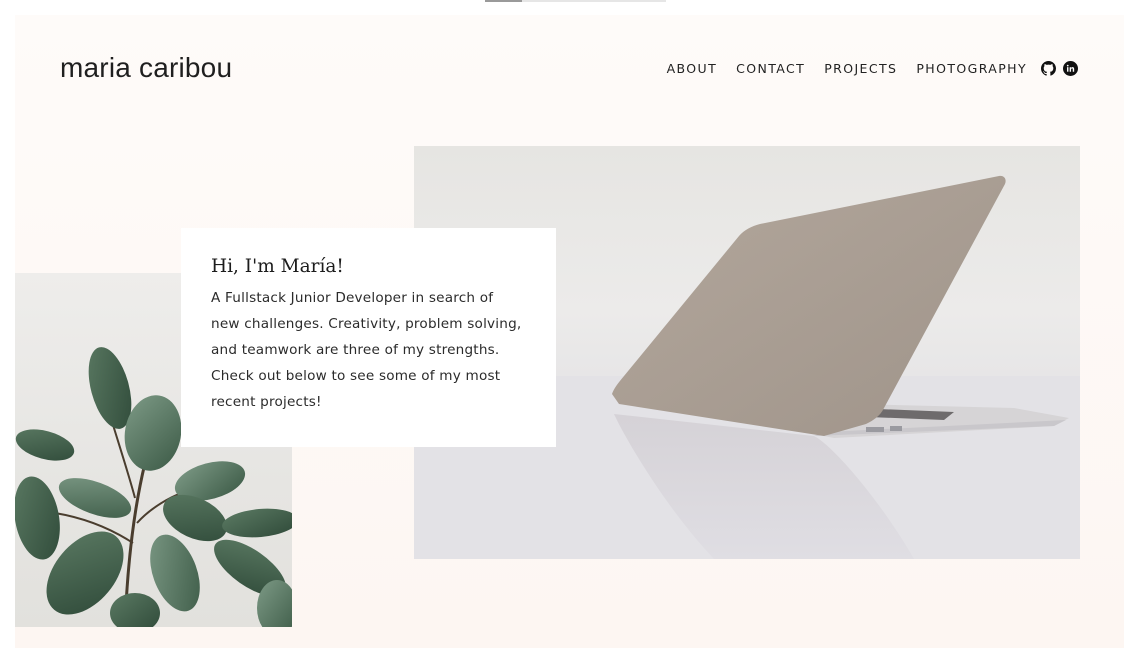 Image resolution: width=1139 pixels, height=648 pixels. I want to click on scroll-indicator, so click(575, 1).